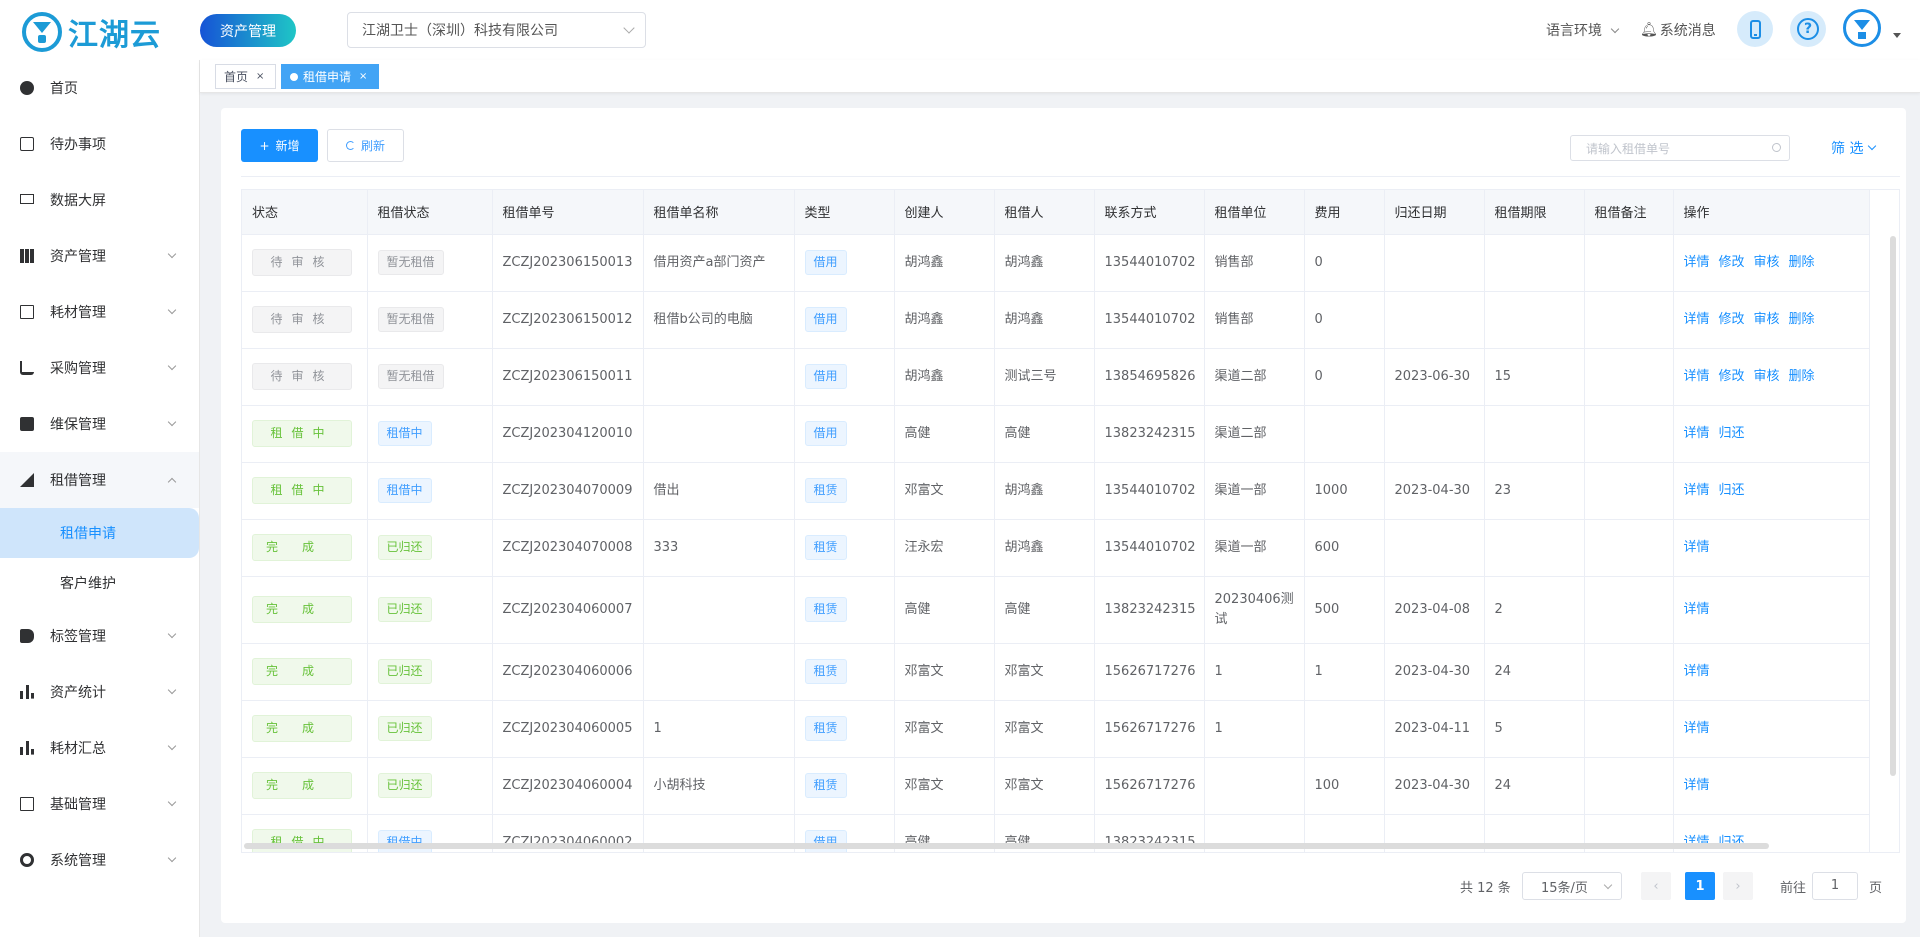 This screenshot has height=937, width=1920. What do you see at coordinates (99, 312) in the screenshot?
I see `sidebar-item-consumables: 耗材管理` at bounding box center [99, 312].